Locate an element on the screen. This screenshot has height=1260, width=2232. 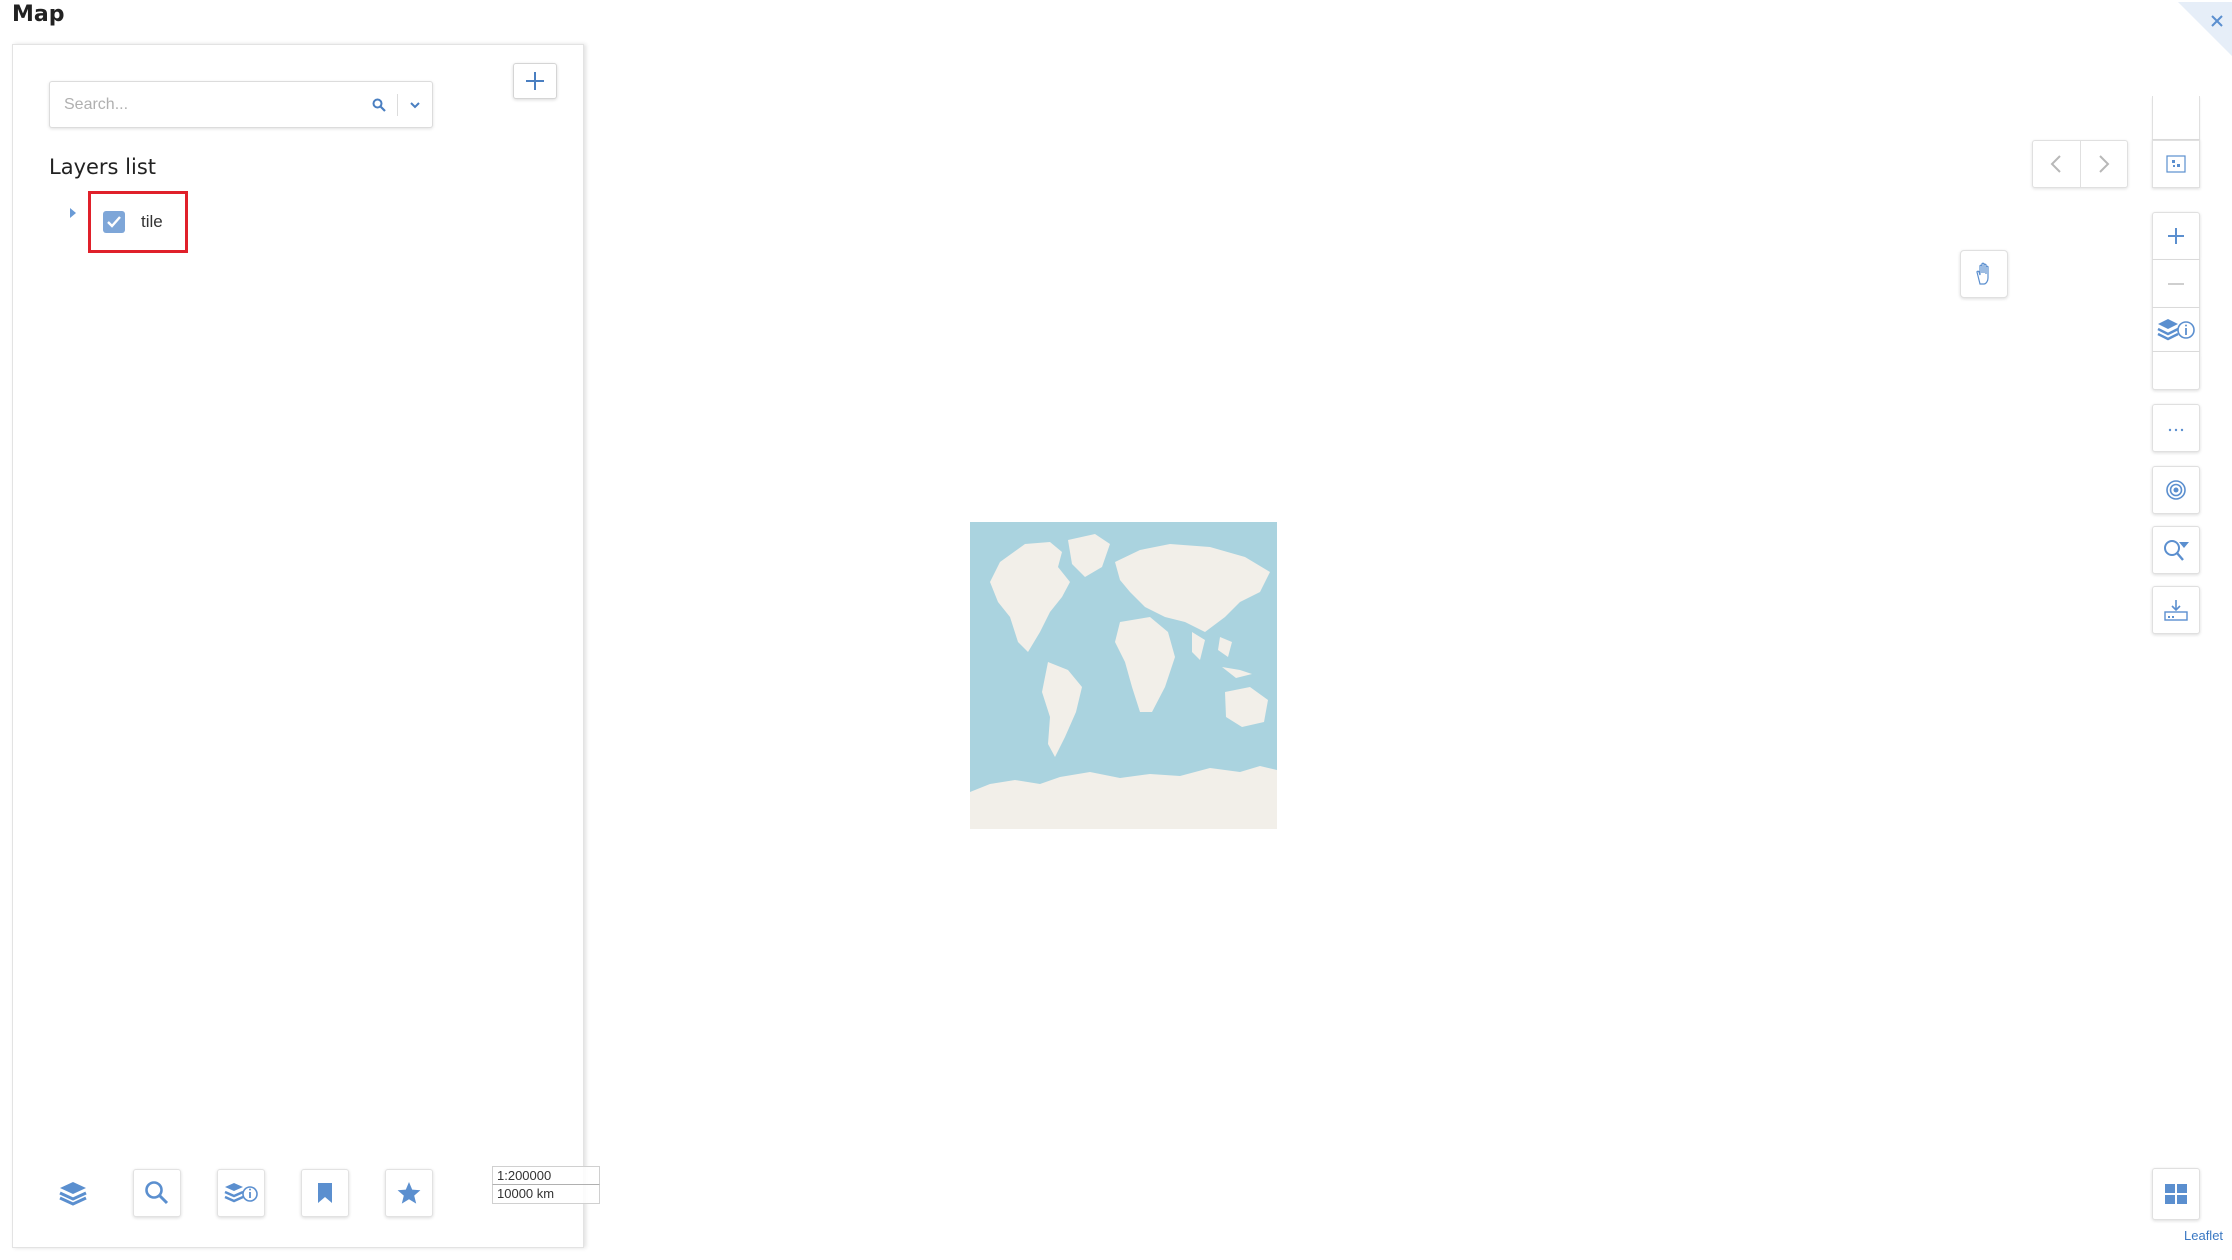
overview-map-button is located at coordinates (2176, 164).